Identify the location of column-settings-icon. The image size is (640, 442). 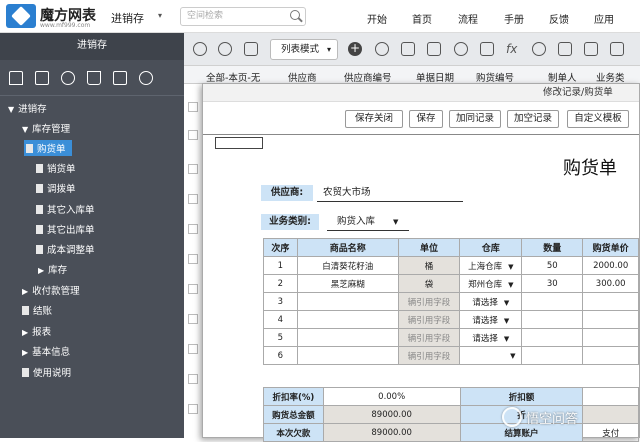
(251, 49).